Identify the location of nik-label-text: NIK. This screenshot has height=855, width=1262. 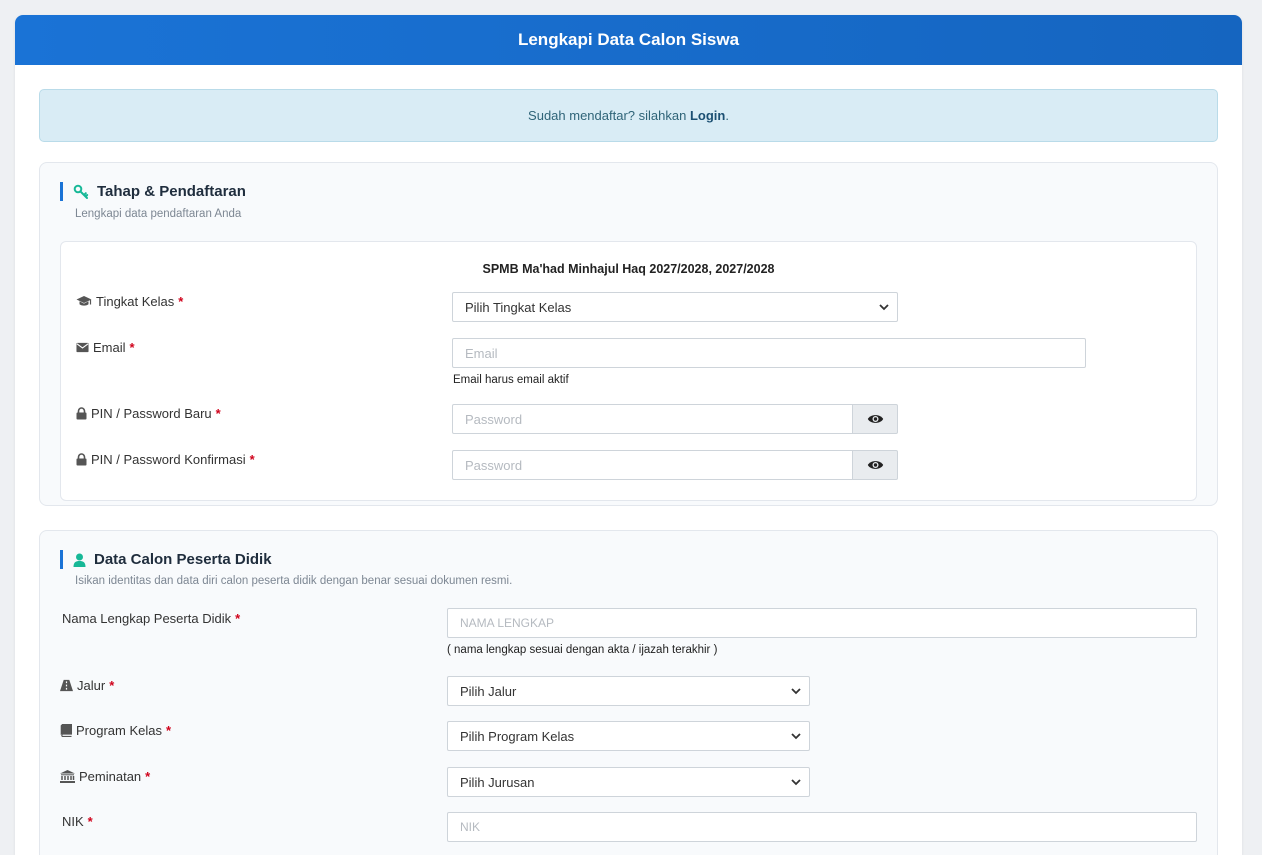
(73, 821).